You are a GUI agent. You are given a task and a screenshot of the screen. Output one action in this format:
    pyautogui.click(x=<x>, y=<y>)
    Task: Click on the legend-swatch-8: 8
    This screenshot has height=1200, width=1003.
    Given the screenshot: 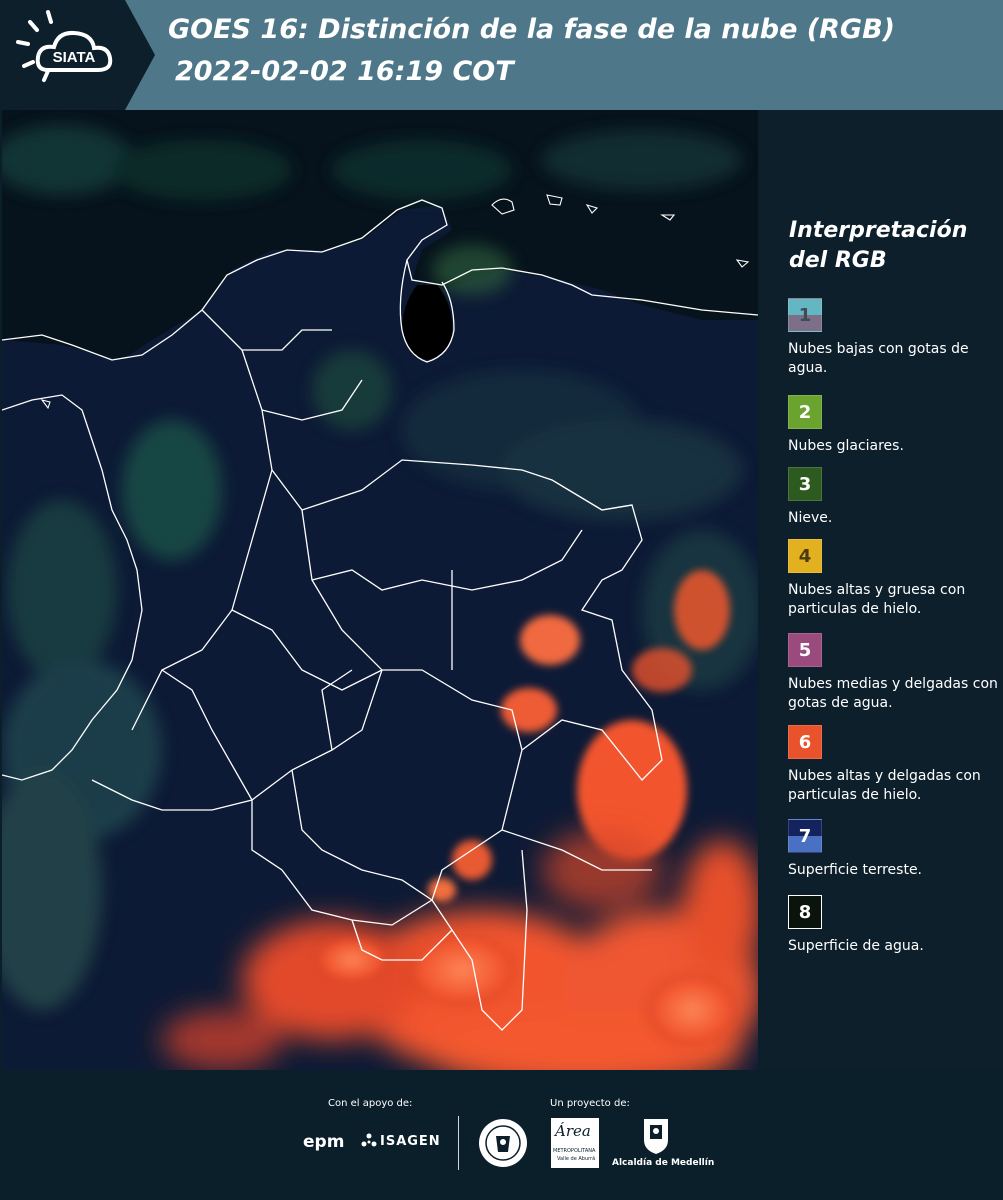 What is the action you would take?
    pyautogui.click(x=805, y=912)
    